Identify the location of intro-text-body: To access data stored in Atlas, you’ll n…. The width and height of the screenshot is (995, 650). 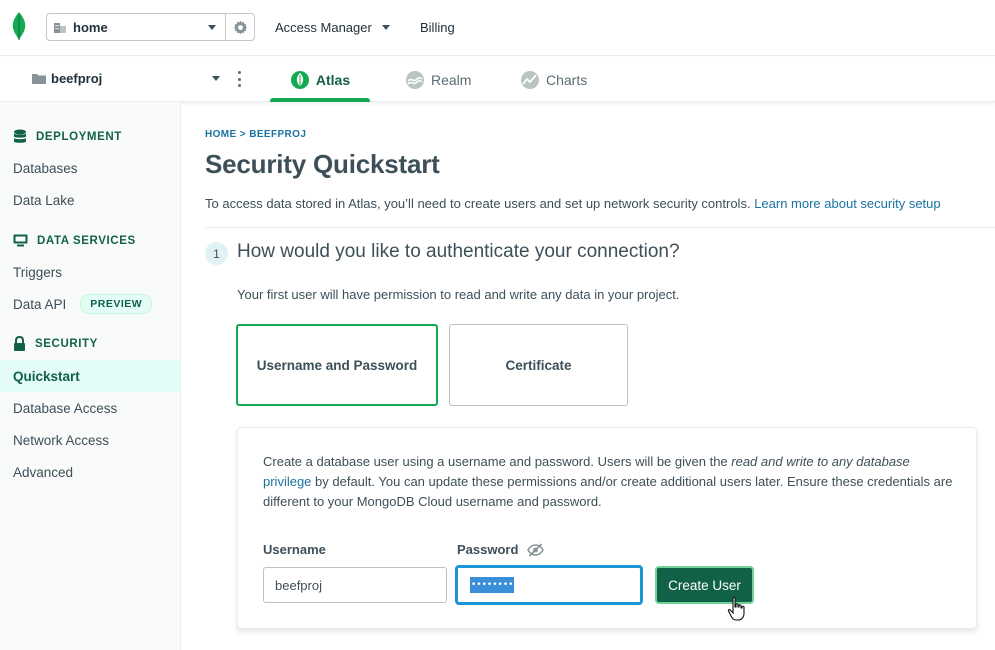
(480, 203).